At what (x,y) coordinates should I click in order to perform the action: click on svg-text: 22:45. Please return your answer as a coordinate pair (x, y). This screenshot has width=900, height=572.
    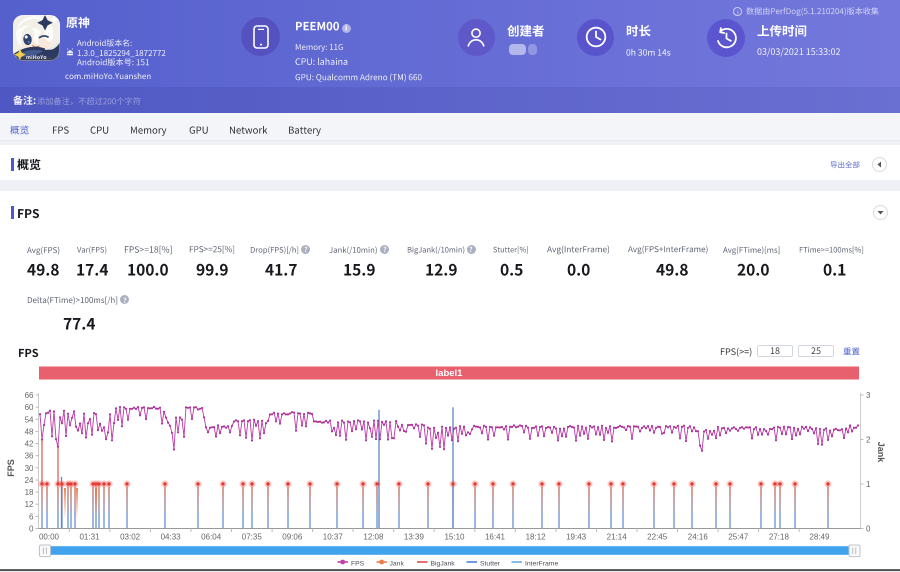
    Looking at the image, I should click on (657, 537).